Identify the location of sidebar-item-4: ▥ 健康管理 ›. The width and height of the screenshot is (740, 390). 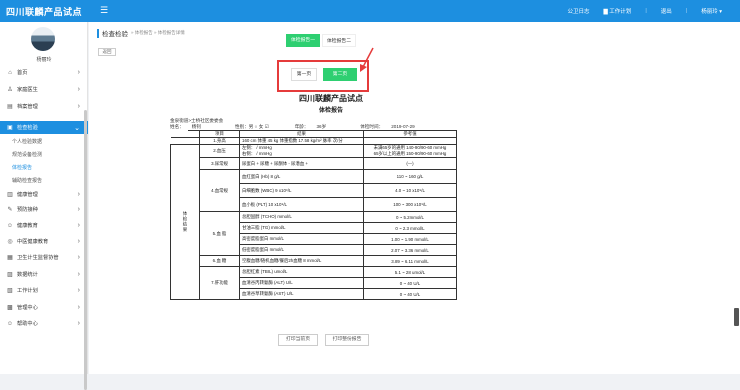
(44, 194).